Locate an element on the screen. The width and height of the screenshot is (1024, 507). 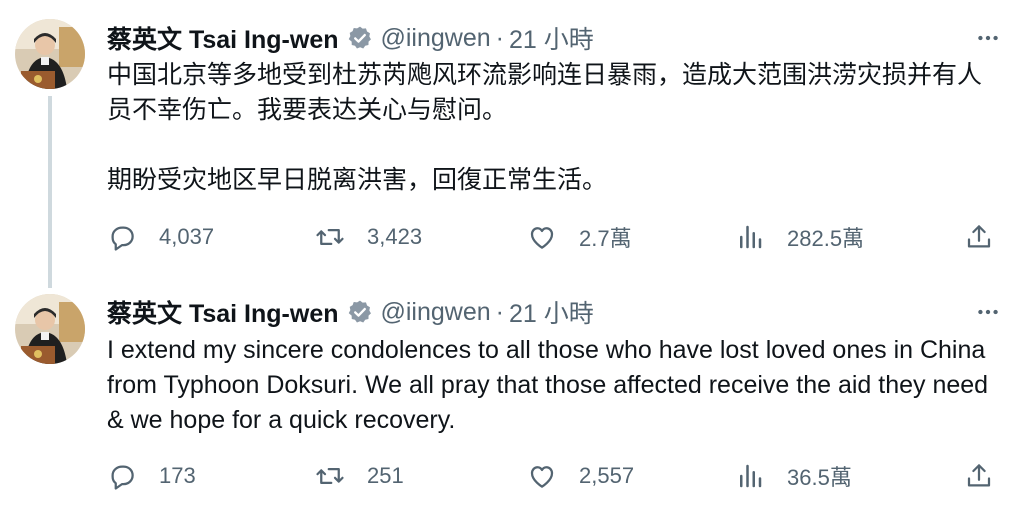
thread-line is located at coordinates (50, 192).